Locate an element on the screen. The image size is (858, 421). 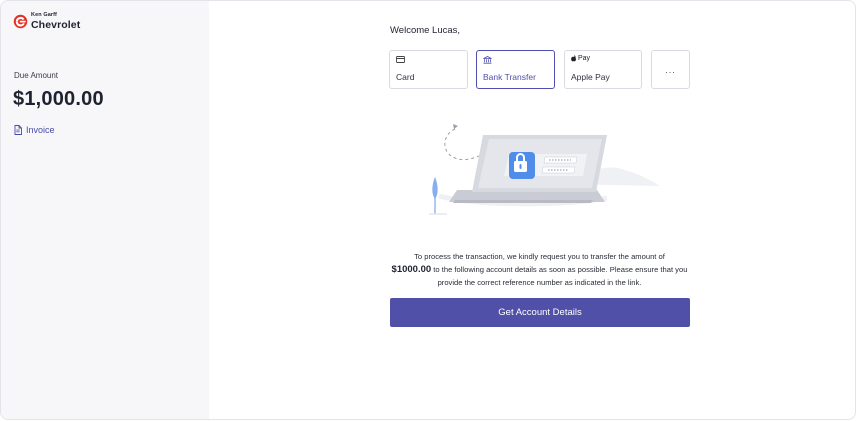
tab-apple-pay-label: Apple Pay is located at coordinates (590, 77).